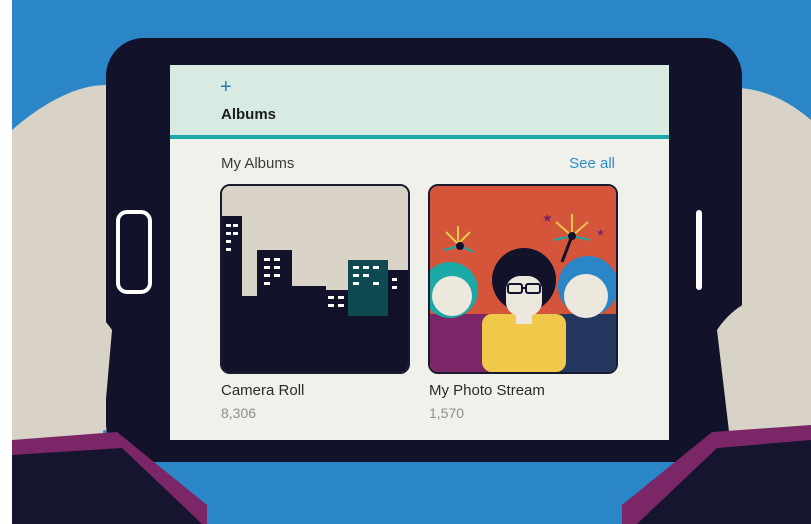 This screenshot has width=811, height=524. I want to click on album-count: 8,306, so click(239, 413).